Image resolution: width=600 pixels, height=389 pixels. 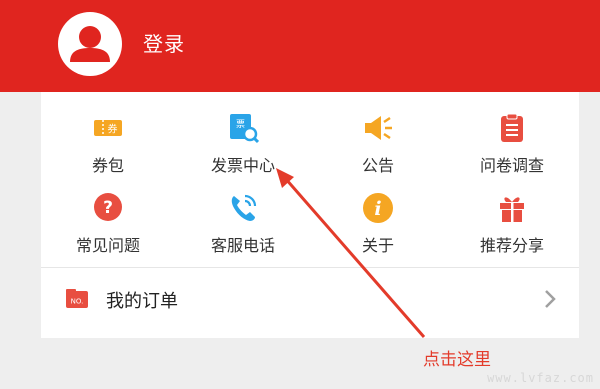 I want to click on grid-label: 问卷调查, so click(x=511, y=165).